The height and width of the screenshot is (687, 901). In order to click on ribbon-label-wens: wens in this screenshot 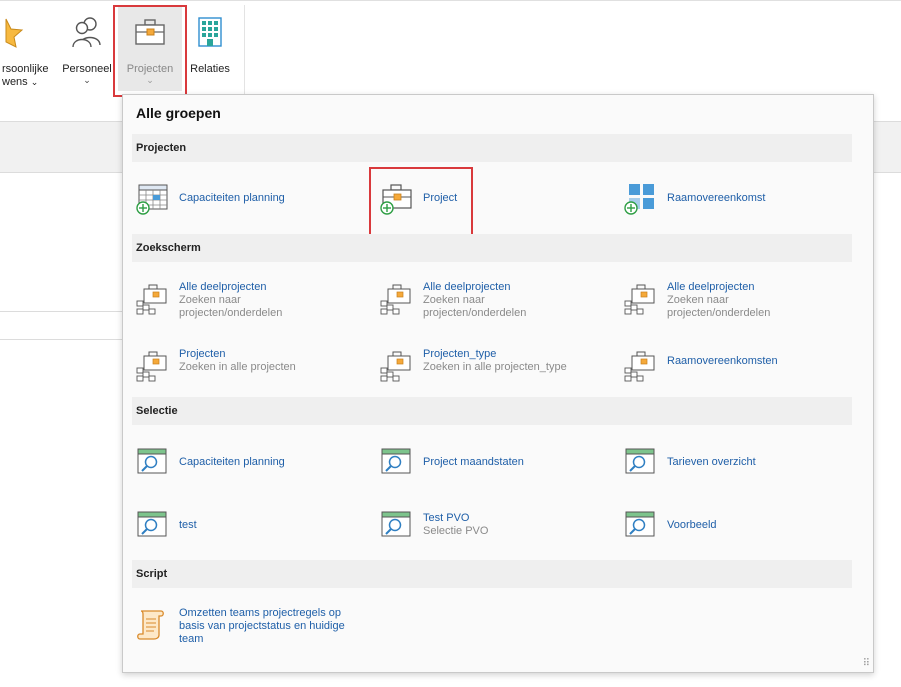, I will do `click(15, 82)`.